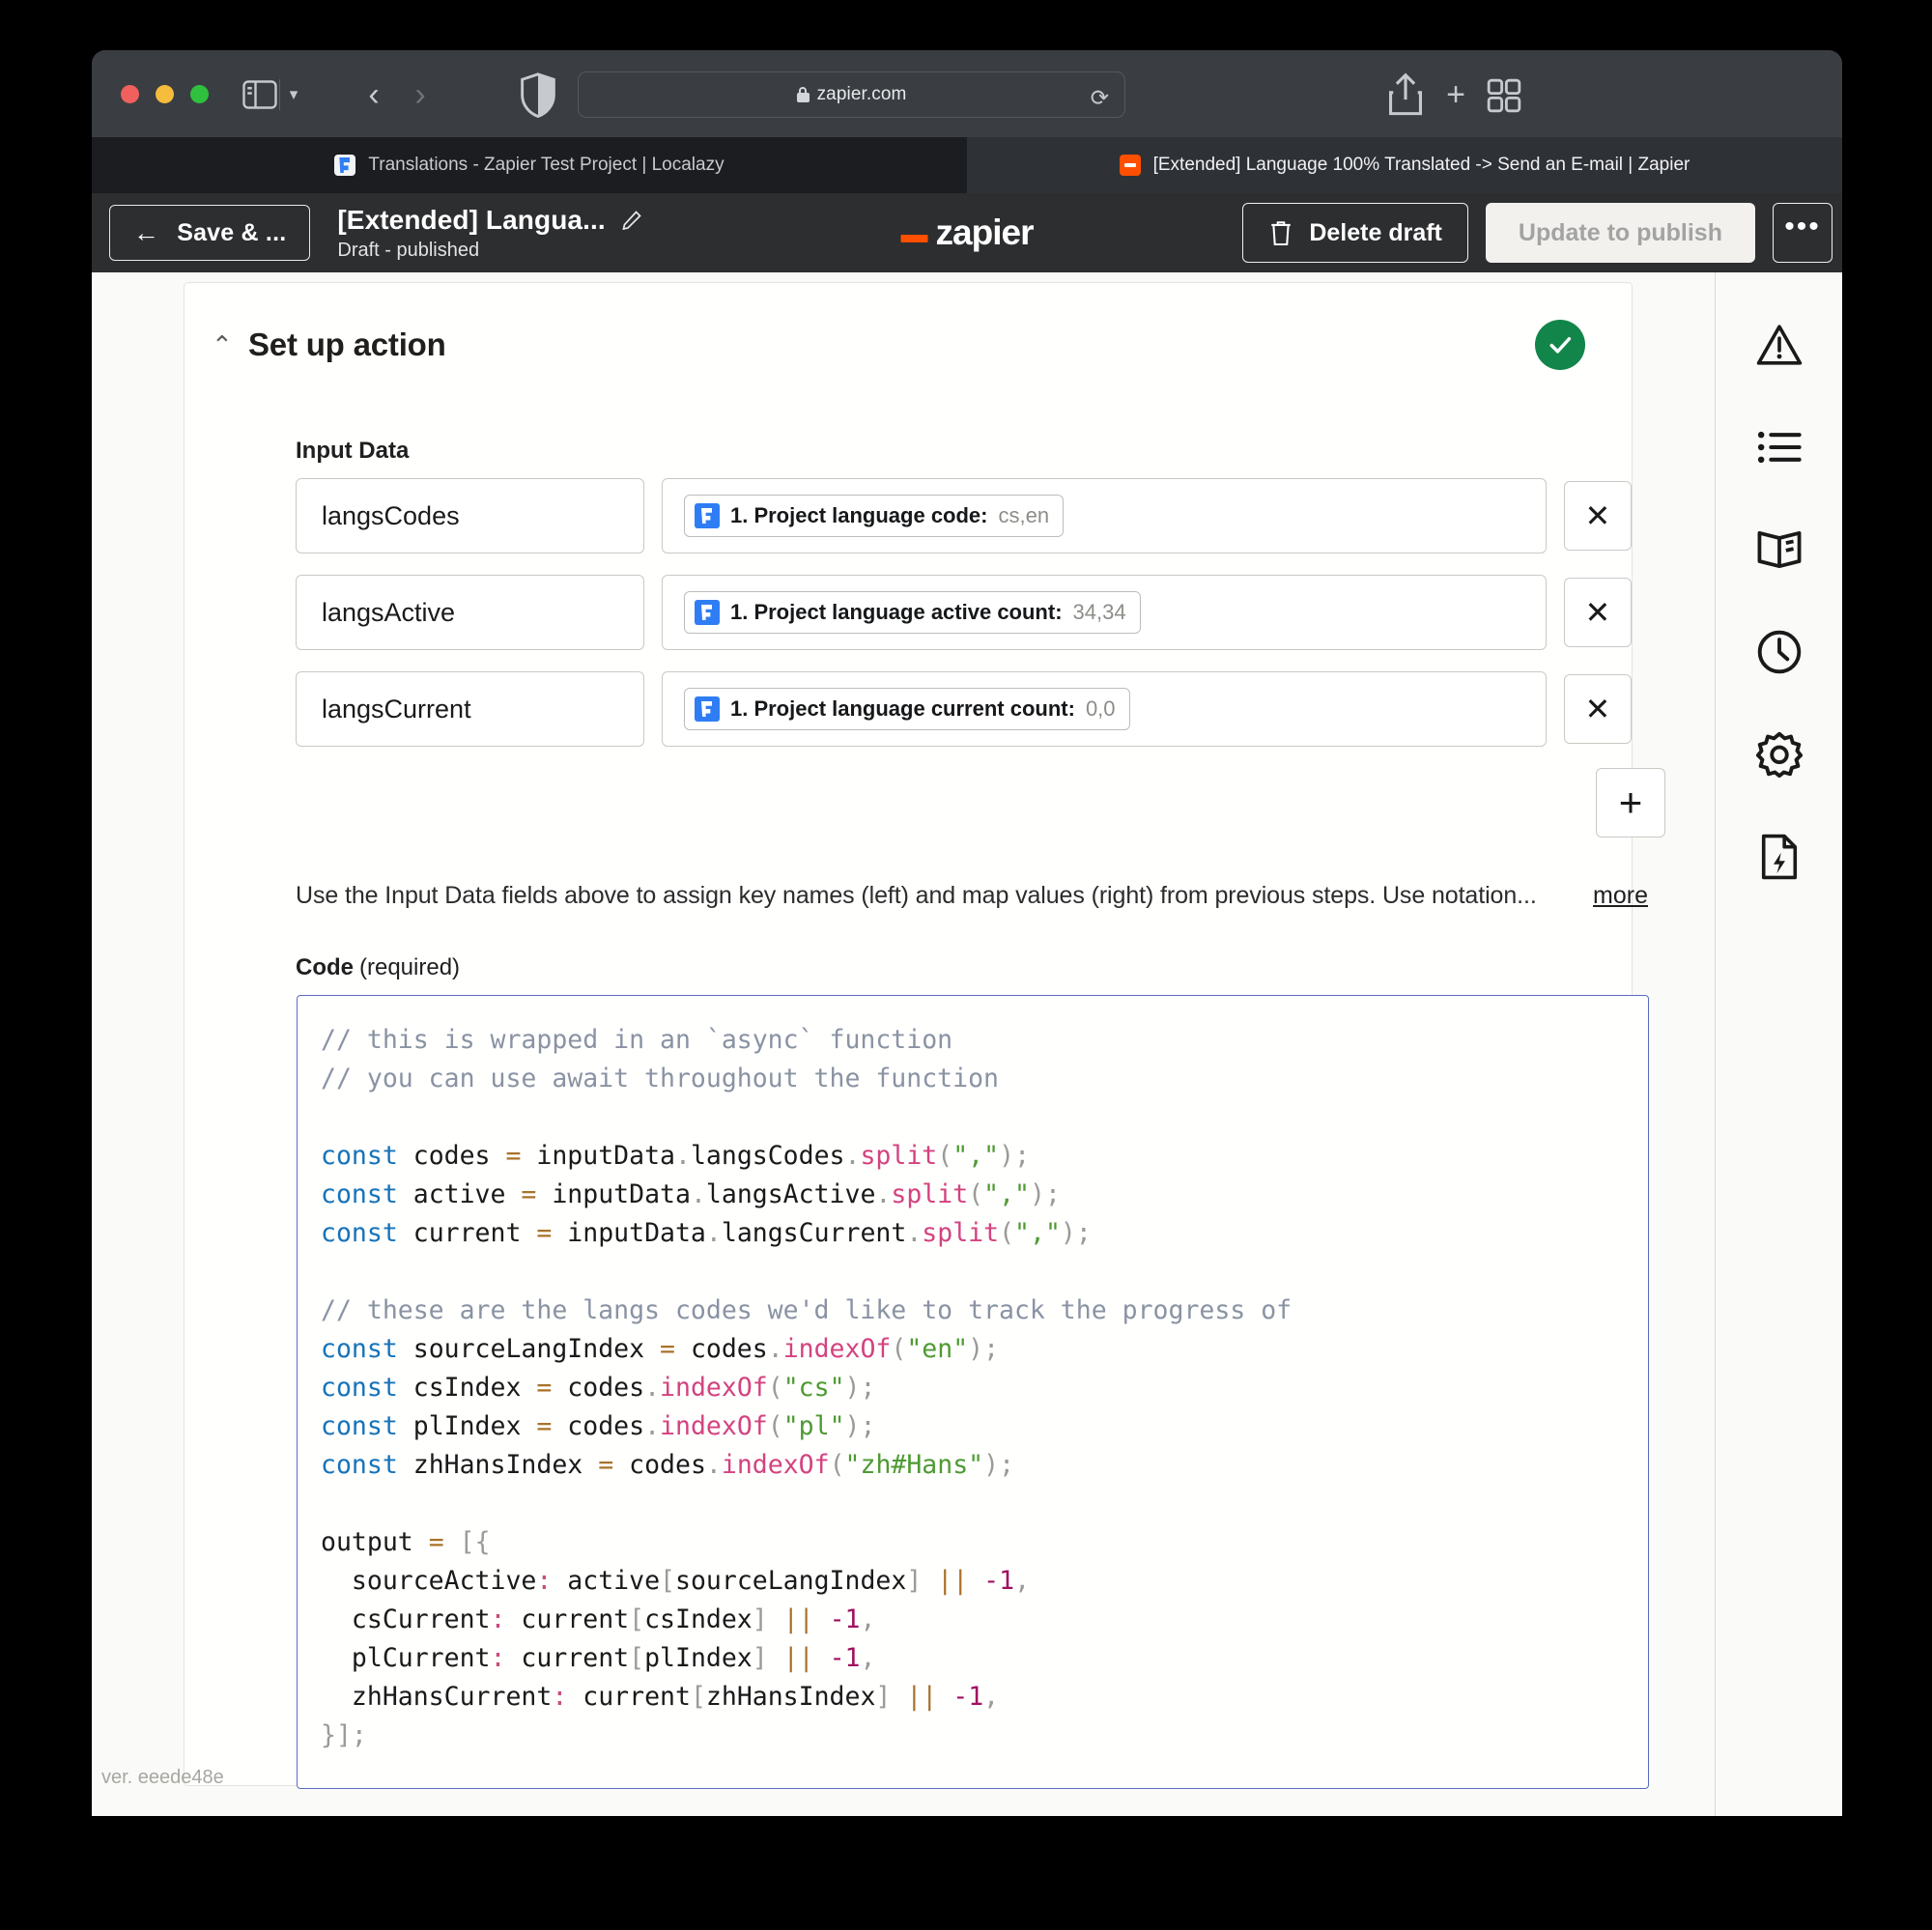 The height and width of the screenshot is (1930, 1932). I want to click on token-label: 1. Project language code:, so click(858, 515).